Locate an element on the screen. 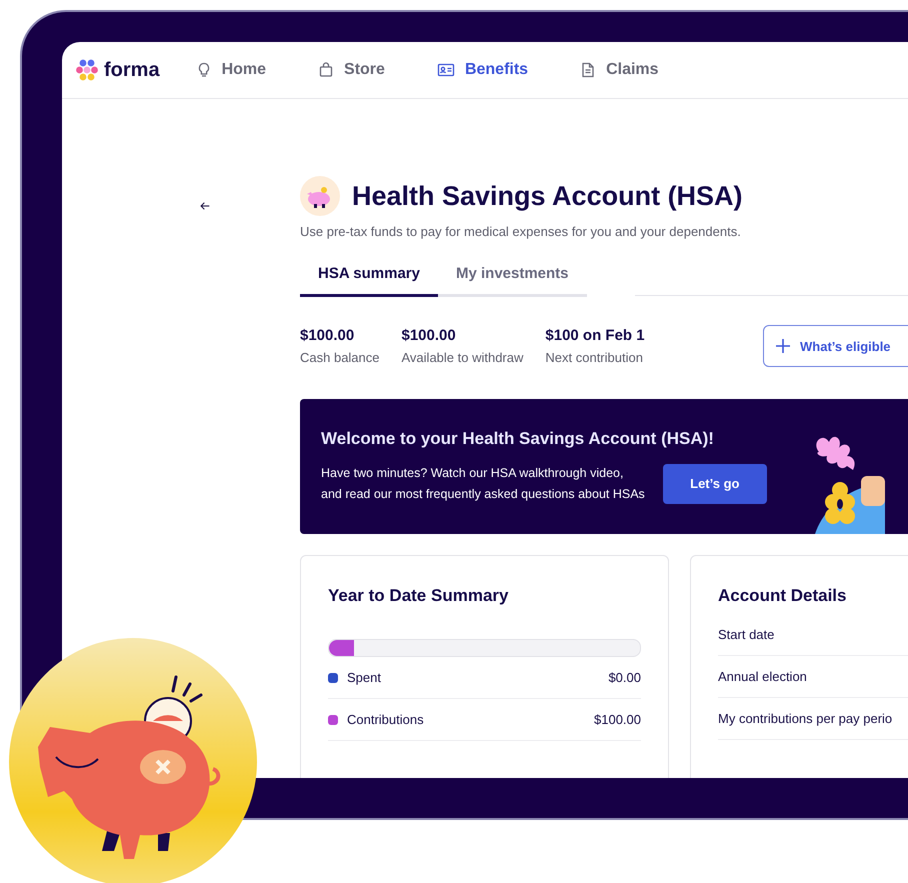 The height and width of the screenshot is (883, 908). logo-text: forma is located at coordinates (132, 70).